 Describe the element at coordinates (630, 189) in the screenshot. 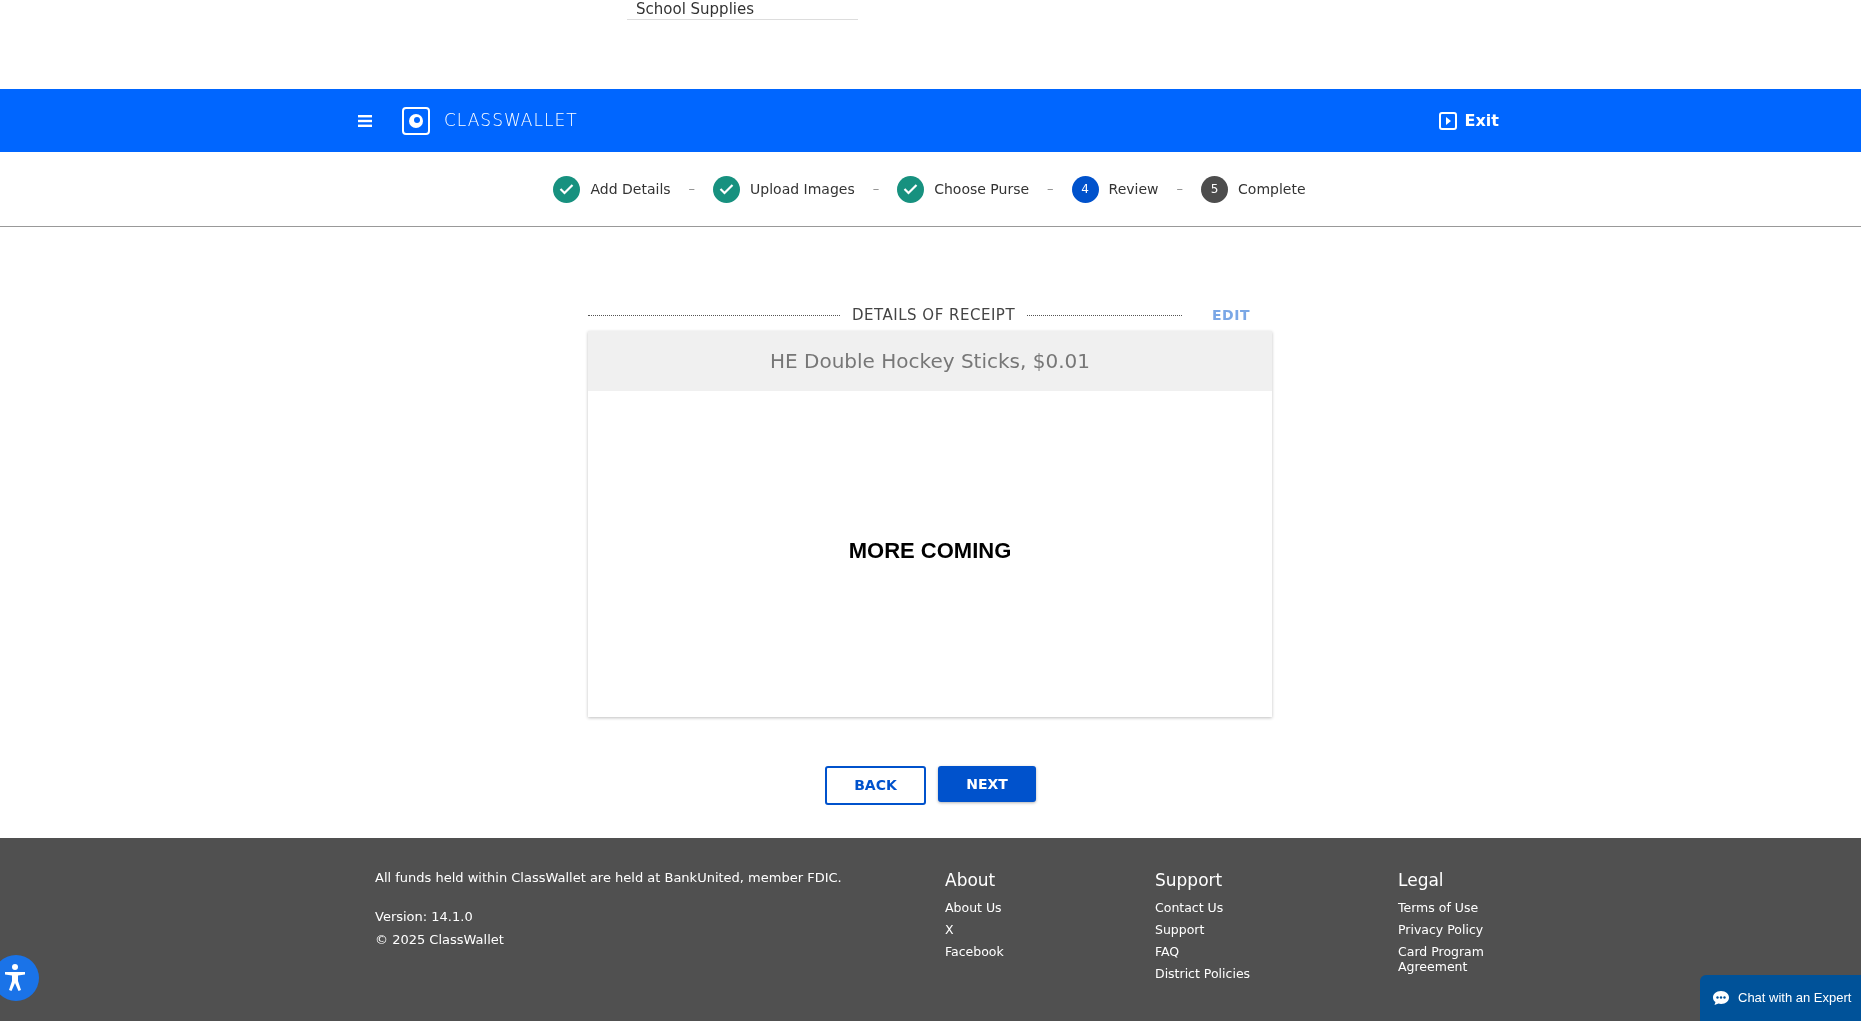

I see `step-label: Add Details` at that location.